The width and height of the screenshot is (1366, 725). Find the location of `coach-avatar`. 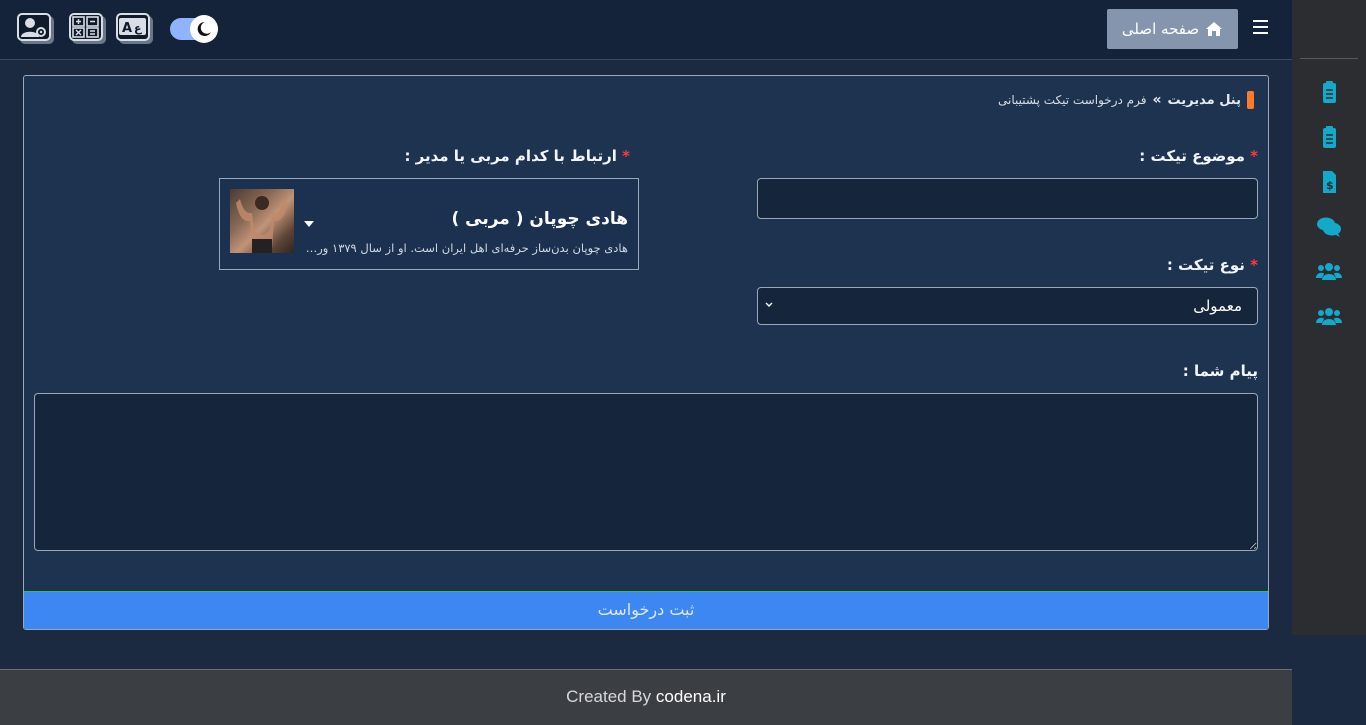

coach-avatar is located at coordinates (262, 221).